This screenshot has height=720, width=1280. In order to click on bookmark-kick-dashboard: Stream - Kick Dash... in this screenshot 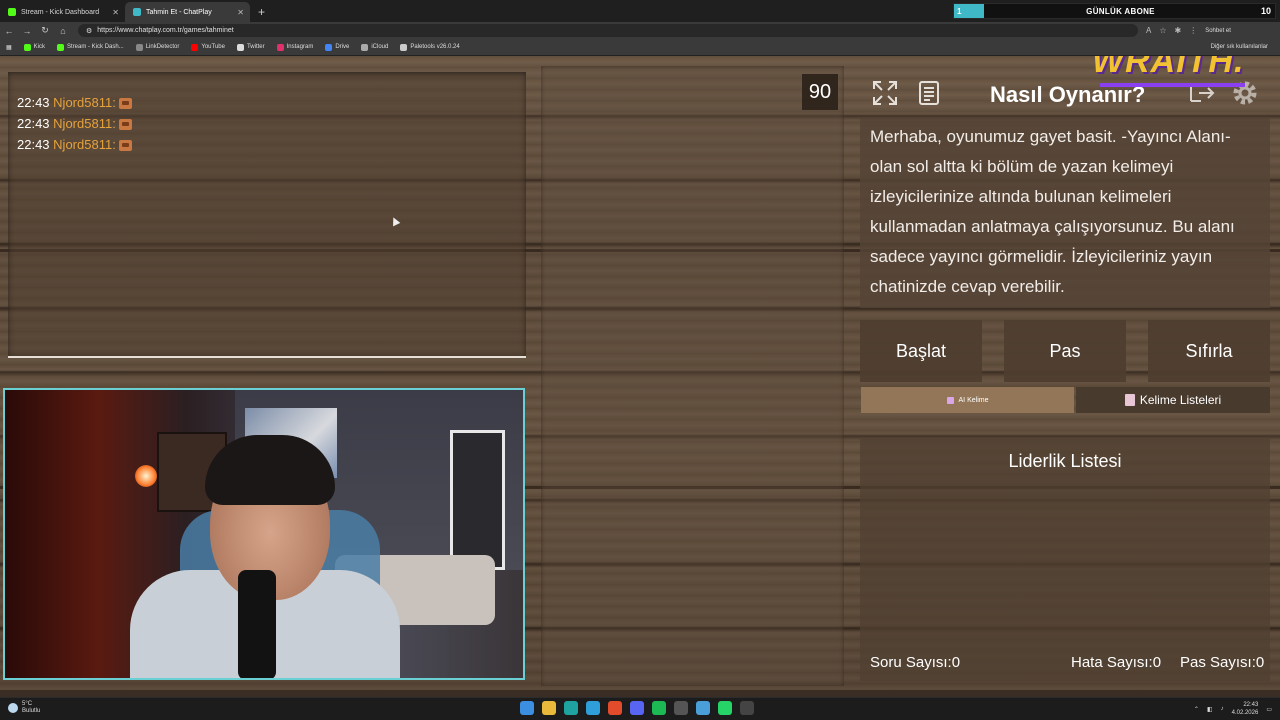, I will do `click(90, 47)`.